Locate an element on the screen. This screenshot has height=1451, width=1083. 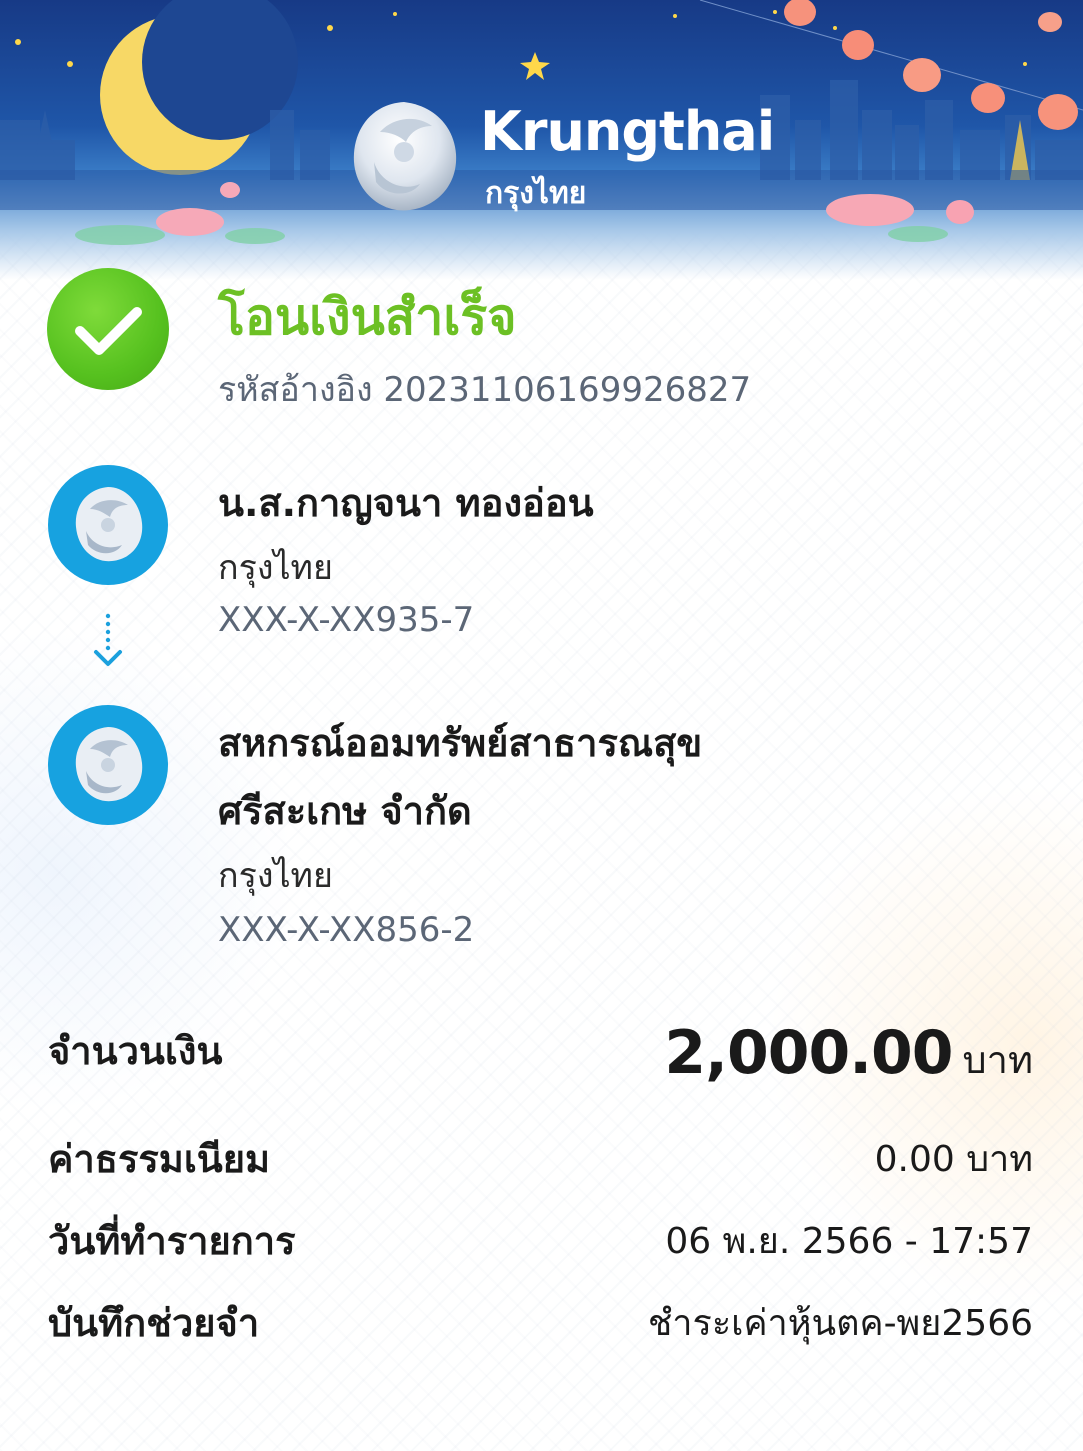
krungthai-logo: Krungthai กรุงไทย is located at coordinates (557, 157).